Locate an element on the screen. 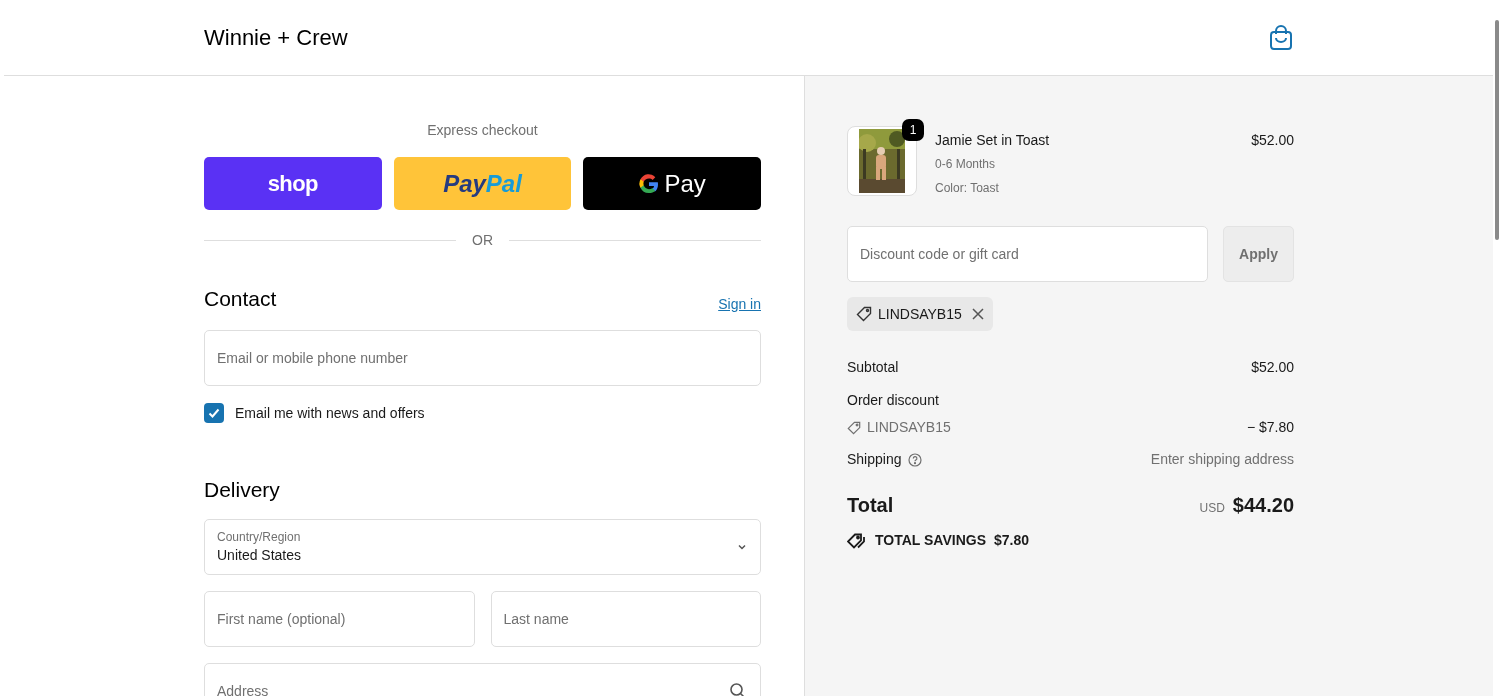 This screenshot has width=1500, height=696. remove-button is located at coordinates (977, 314).